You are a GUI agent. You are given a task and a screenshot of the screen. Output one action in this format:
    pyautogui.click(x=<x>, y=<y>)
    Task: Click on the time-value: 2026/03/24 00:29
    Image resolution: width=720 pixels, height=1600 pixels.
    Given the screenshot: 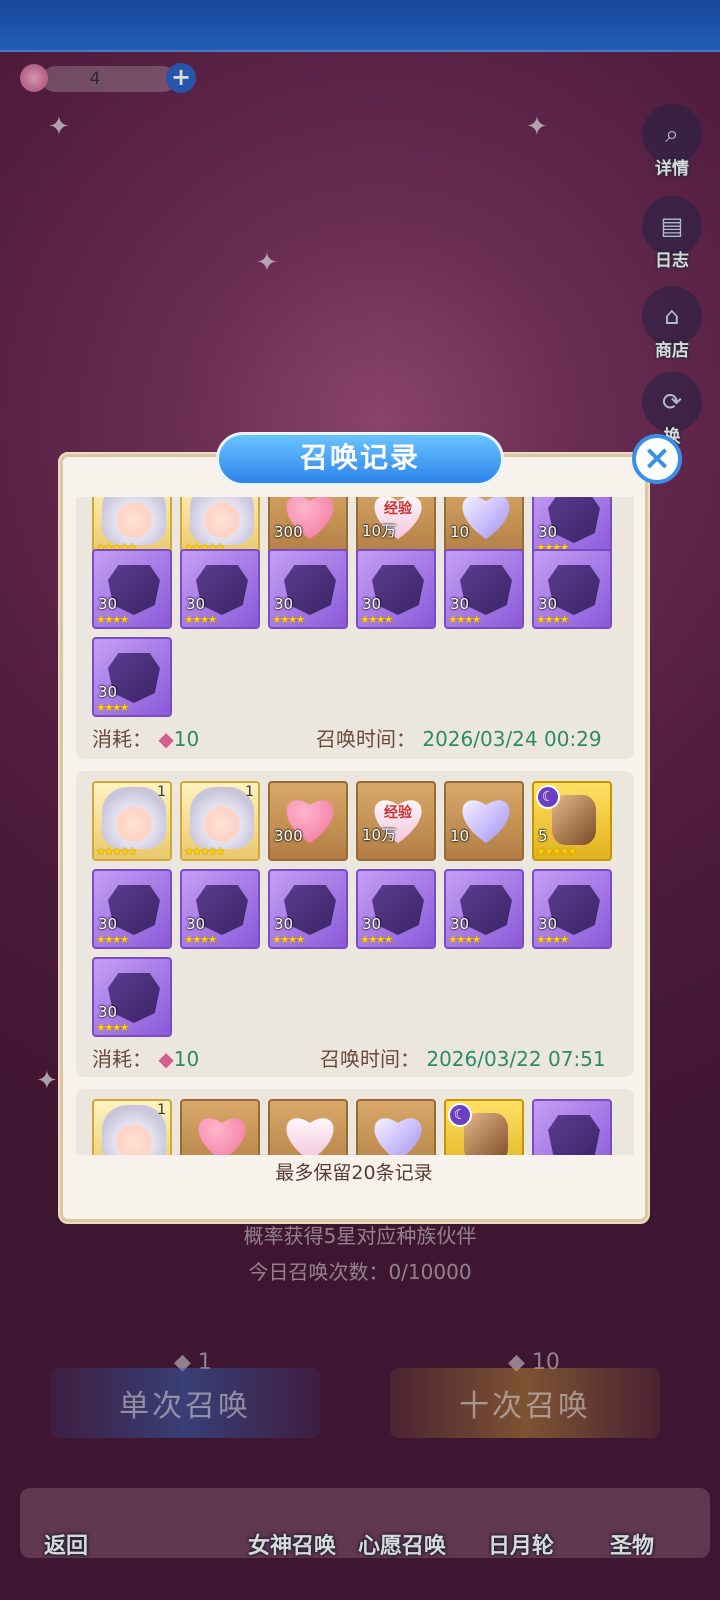 What is the action you would take?
    pyautogui.click(x=512, y=739)
    